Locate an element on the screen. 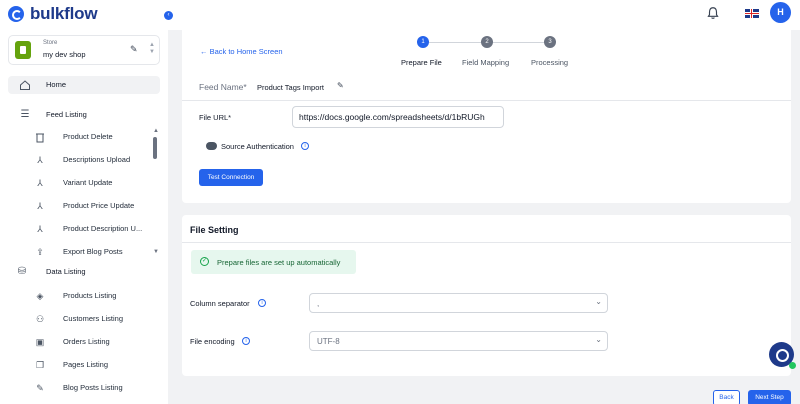 The height and width of the screenshot is (404, 800). auto-setup-notice: ✓ Prepare files are set up automatically is located at coordinates (273, 262).